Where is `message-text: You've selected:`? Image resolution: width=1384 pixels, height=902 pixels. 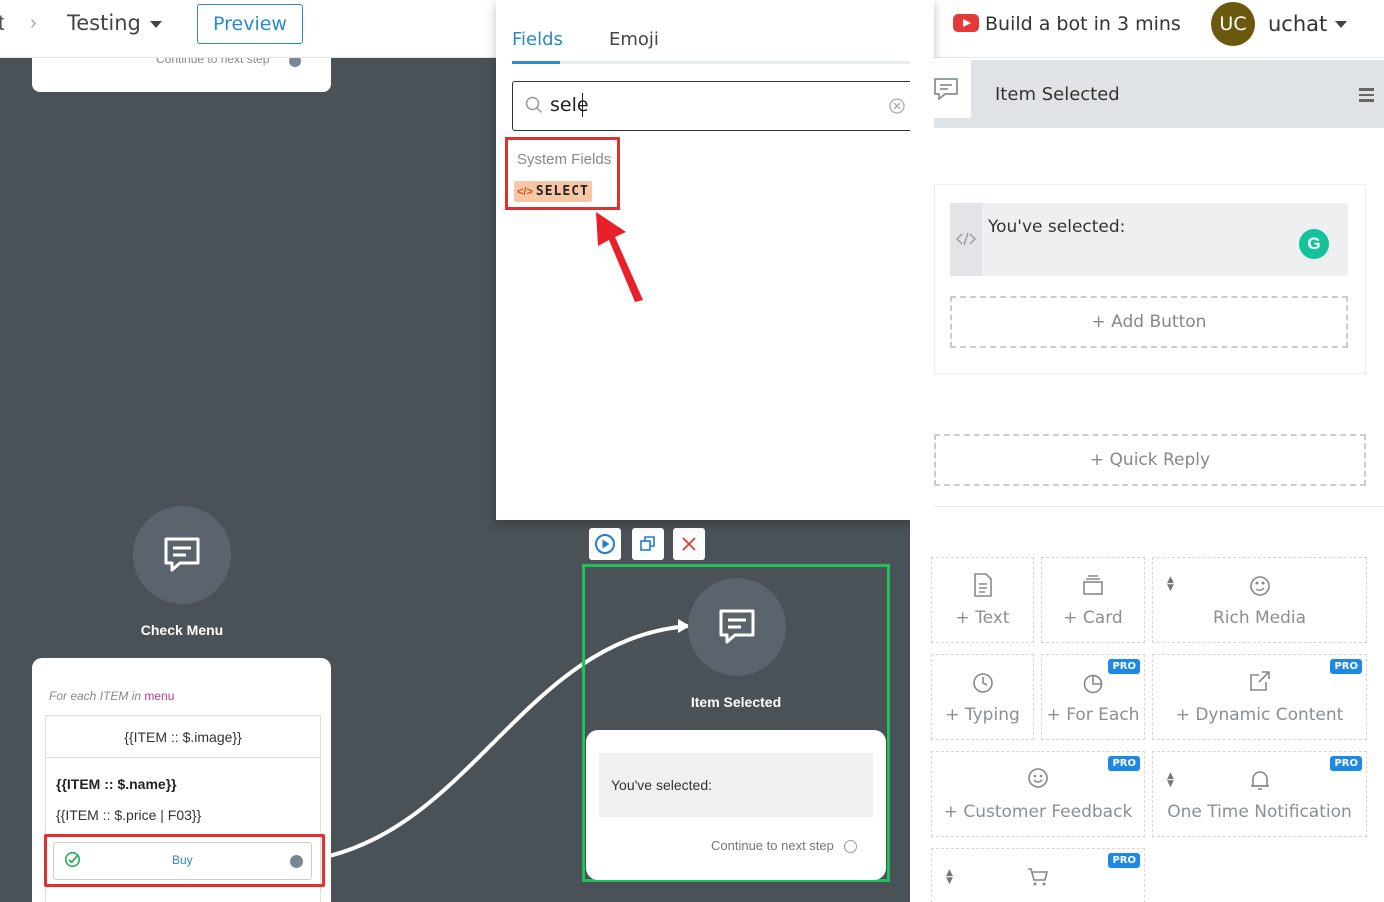
message-text: You've selected: is located at coordinates (1056, 227).